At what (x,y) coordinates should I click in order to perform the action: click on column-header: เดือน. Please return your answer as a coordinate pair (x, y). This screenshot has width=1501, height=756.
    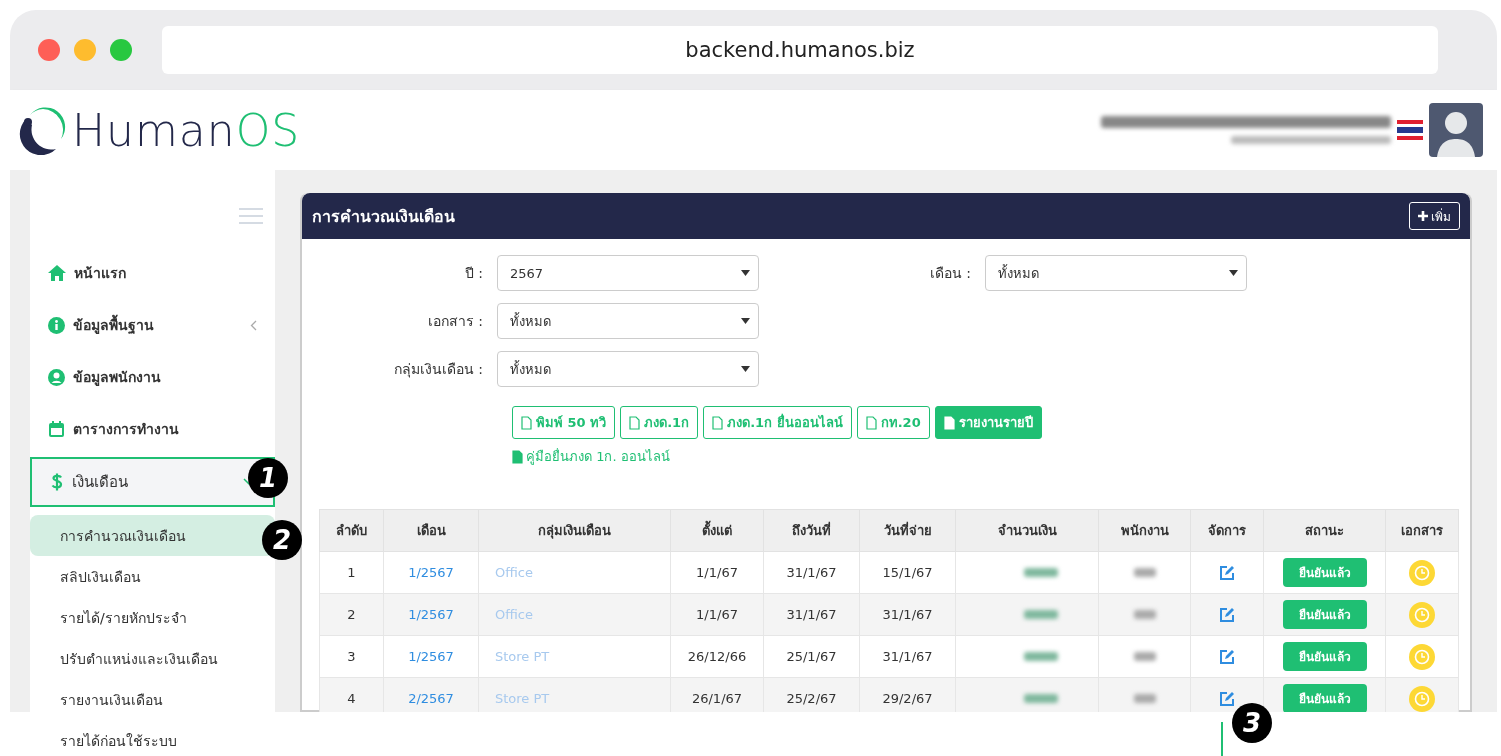
    Looking at the image, I should click on (431, 530).